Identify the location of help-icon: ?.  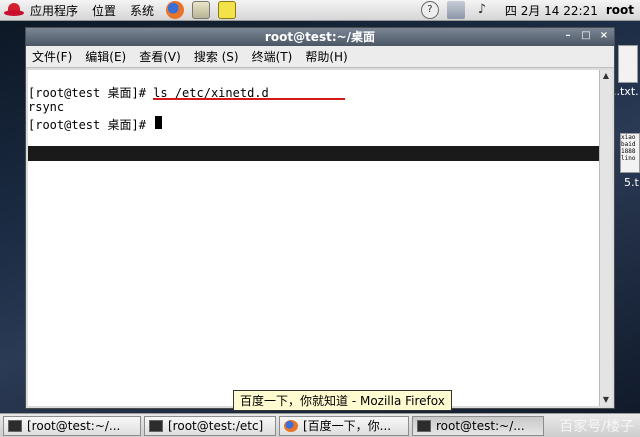
(429, 10).